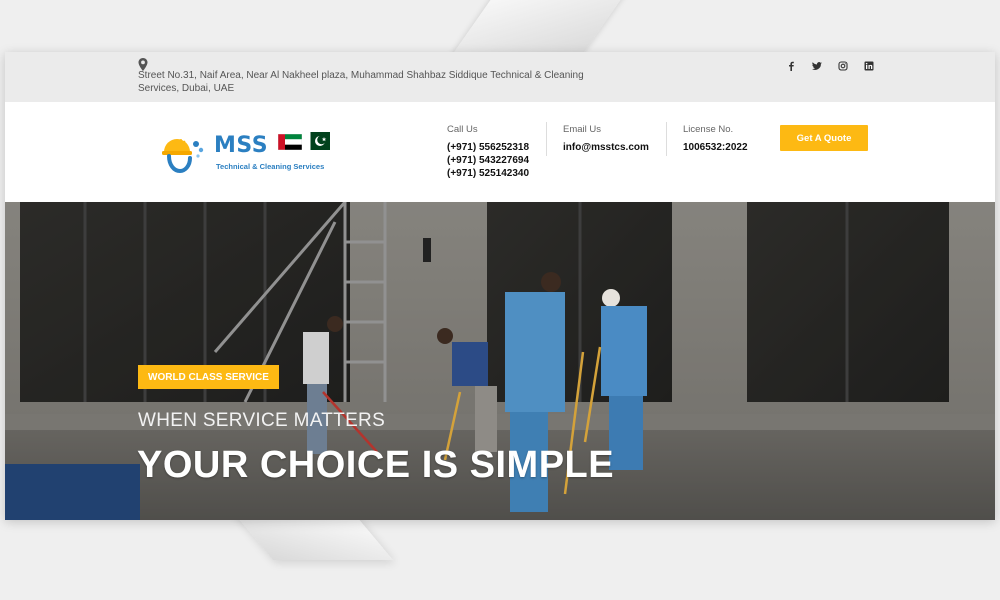  What do you see at coordinates (270, 166) in the screenshot?
I see `logo-subtitle: Technical & Cleaning Services` at bounding box center [270, 166].